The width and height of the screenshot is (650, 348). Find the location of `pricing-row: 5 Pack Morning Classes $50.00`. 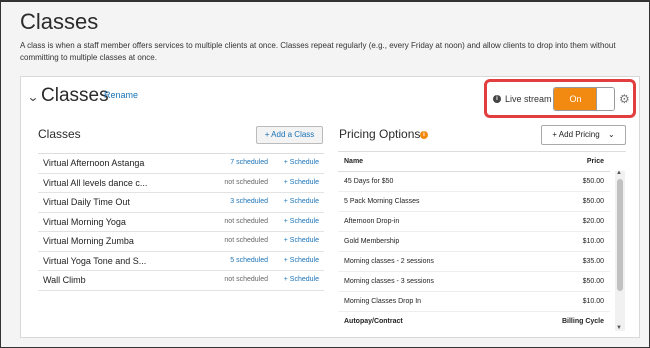

pricing-row: 5 Pack Morning Classes $50.00 is located at coordinates (474, 202).